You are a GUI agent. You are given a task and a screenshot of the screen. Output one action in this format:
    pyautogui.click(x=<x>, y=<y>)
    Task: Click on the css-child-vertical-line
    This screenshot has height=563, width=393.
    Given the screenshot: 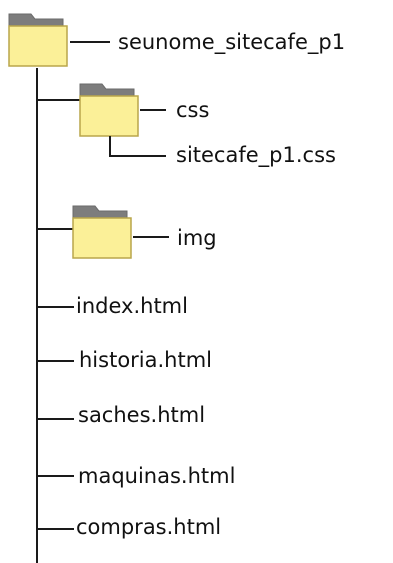 What is the action you would take?
    pyautogui.click(x=110, y=146)
    